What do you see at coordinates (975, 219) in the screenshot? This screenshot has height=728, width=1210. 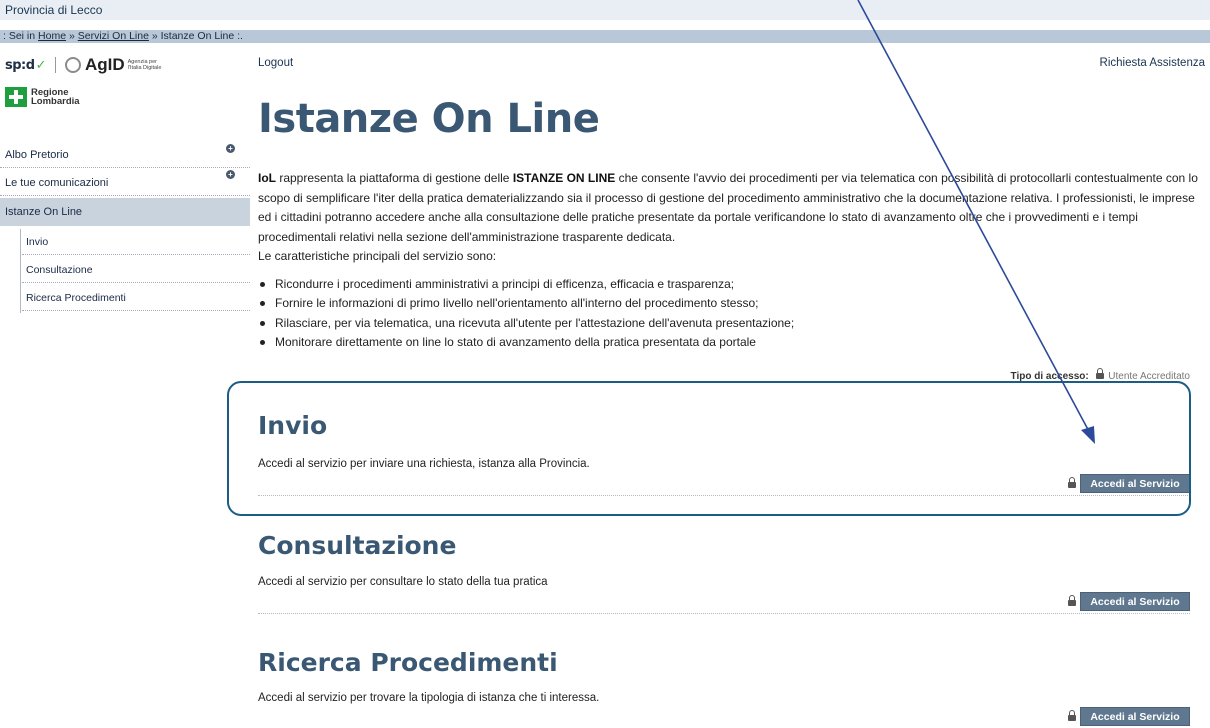 I see `arrow-shaft` at bounding box center [975, 219].